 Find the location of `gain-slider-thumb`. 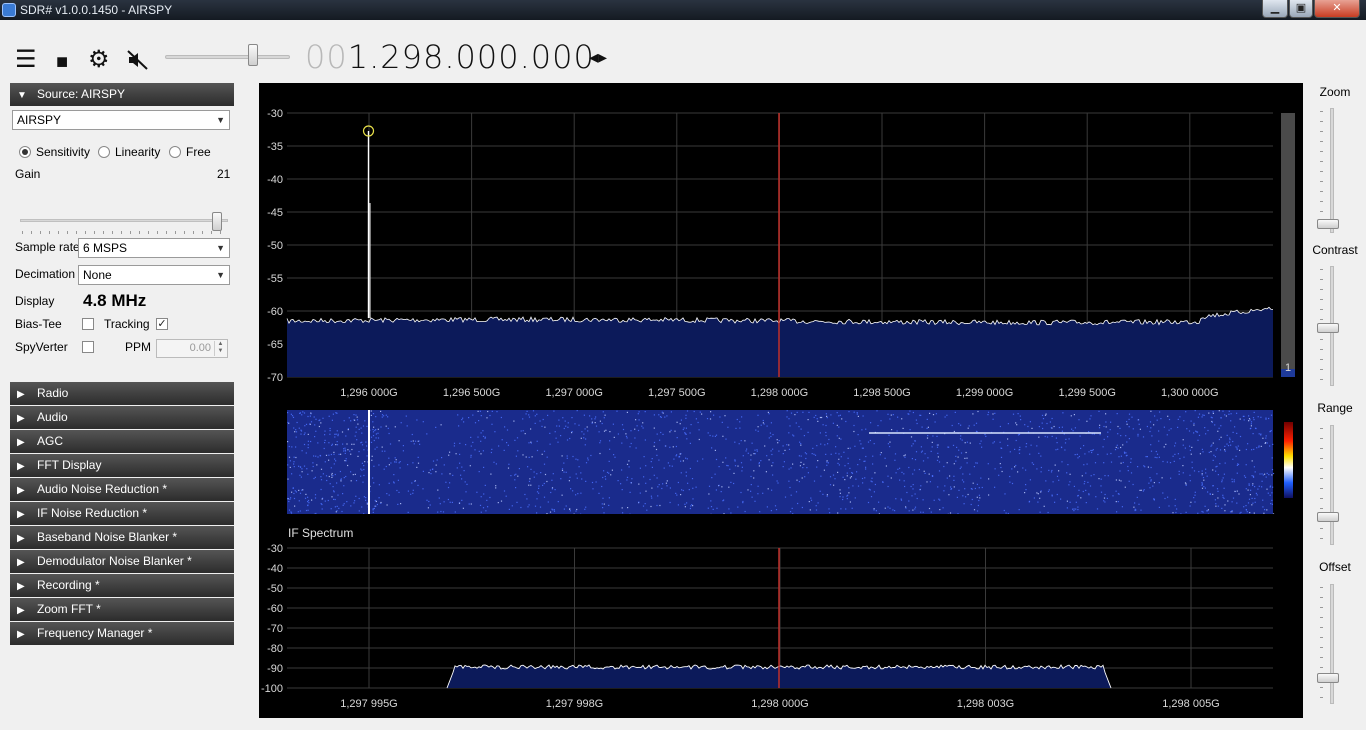

gain-slider-thumb is located at coordinates (217, 221).